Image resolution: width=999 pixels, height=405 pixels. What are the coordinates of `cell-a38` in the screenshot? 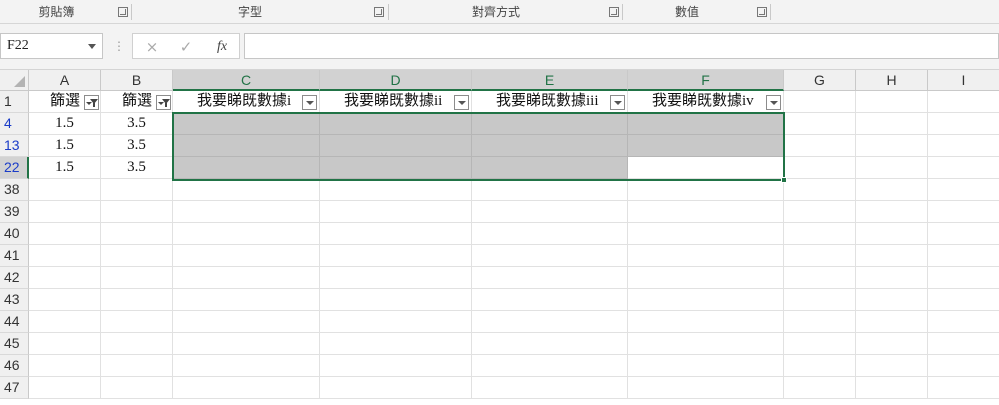 It's located at (65, 190).